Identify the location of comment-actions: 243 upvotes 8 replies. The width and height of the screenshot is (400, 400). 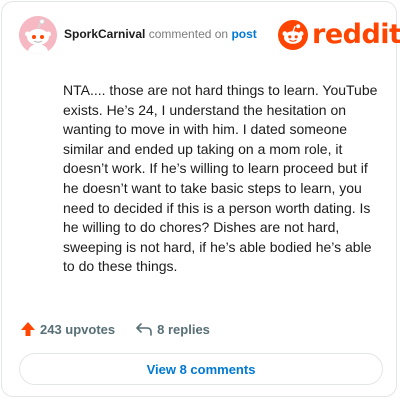
(115, 329).